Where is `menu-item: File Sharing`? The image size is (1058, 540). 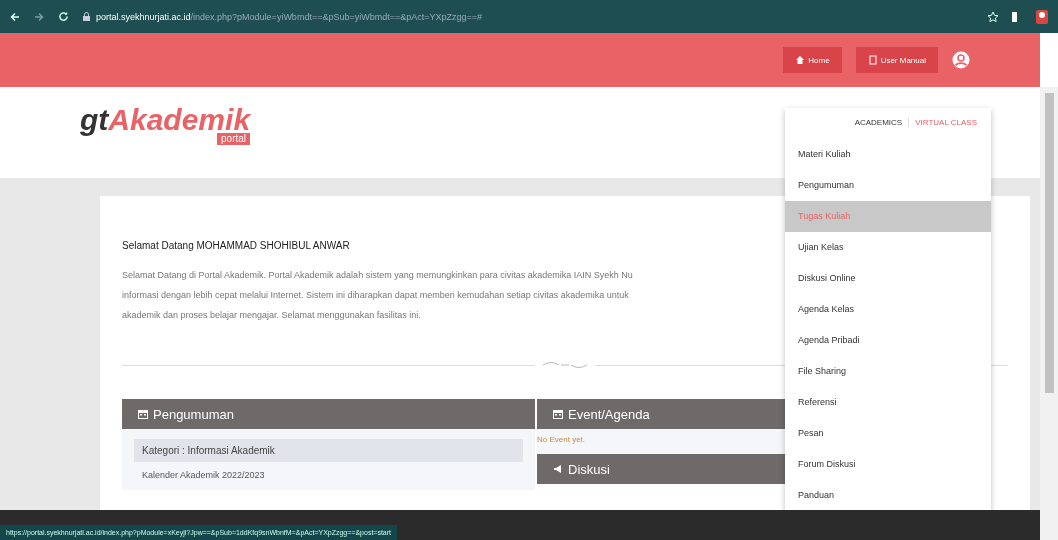
menu-item: File Sharing is located at coordinates (888, 371).